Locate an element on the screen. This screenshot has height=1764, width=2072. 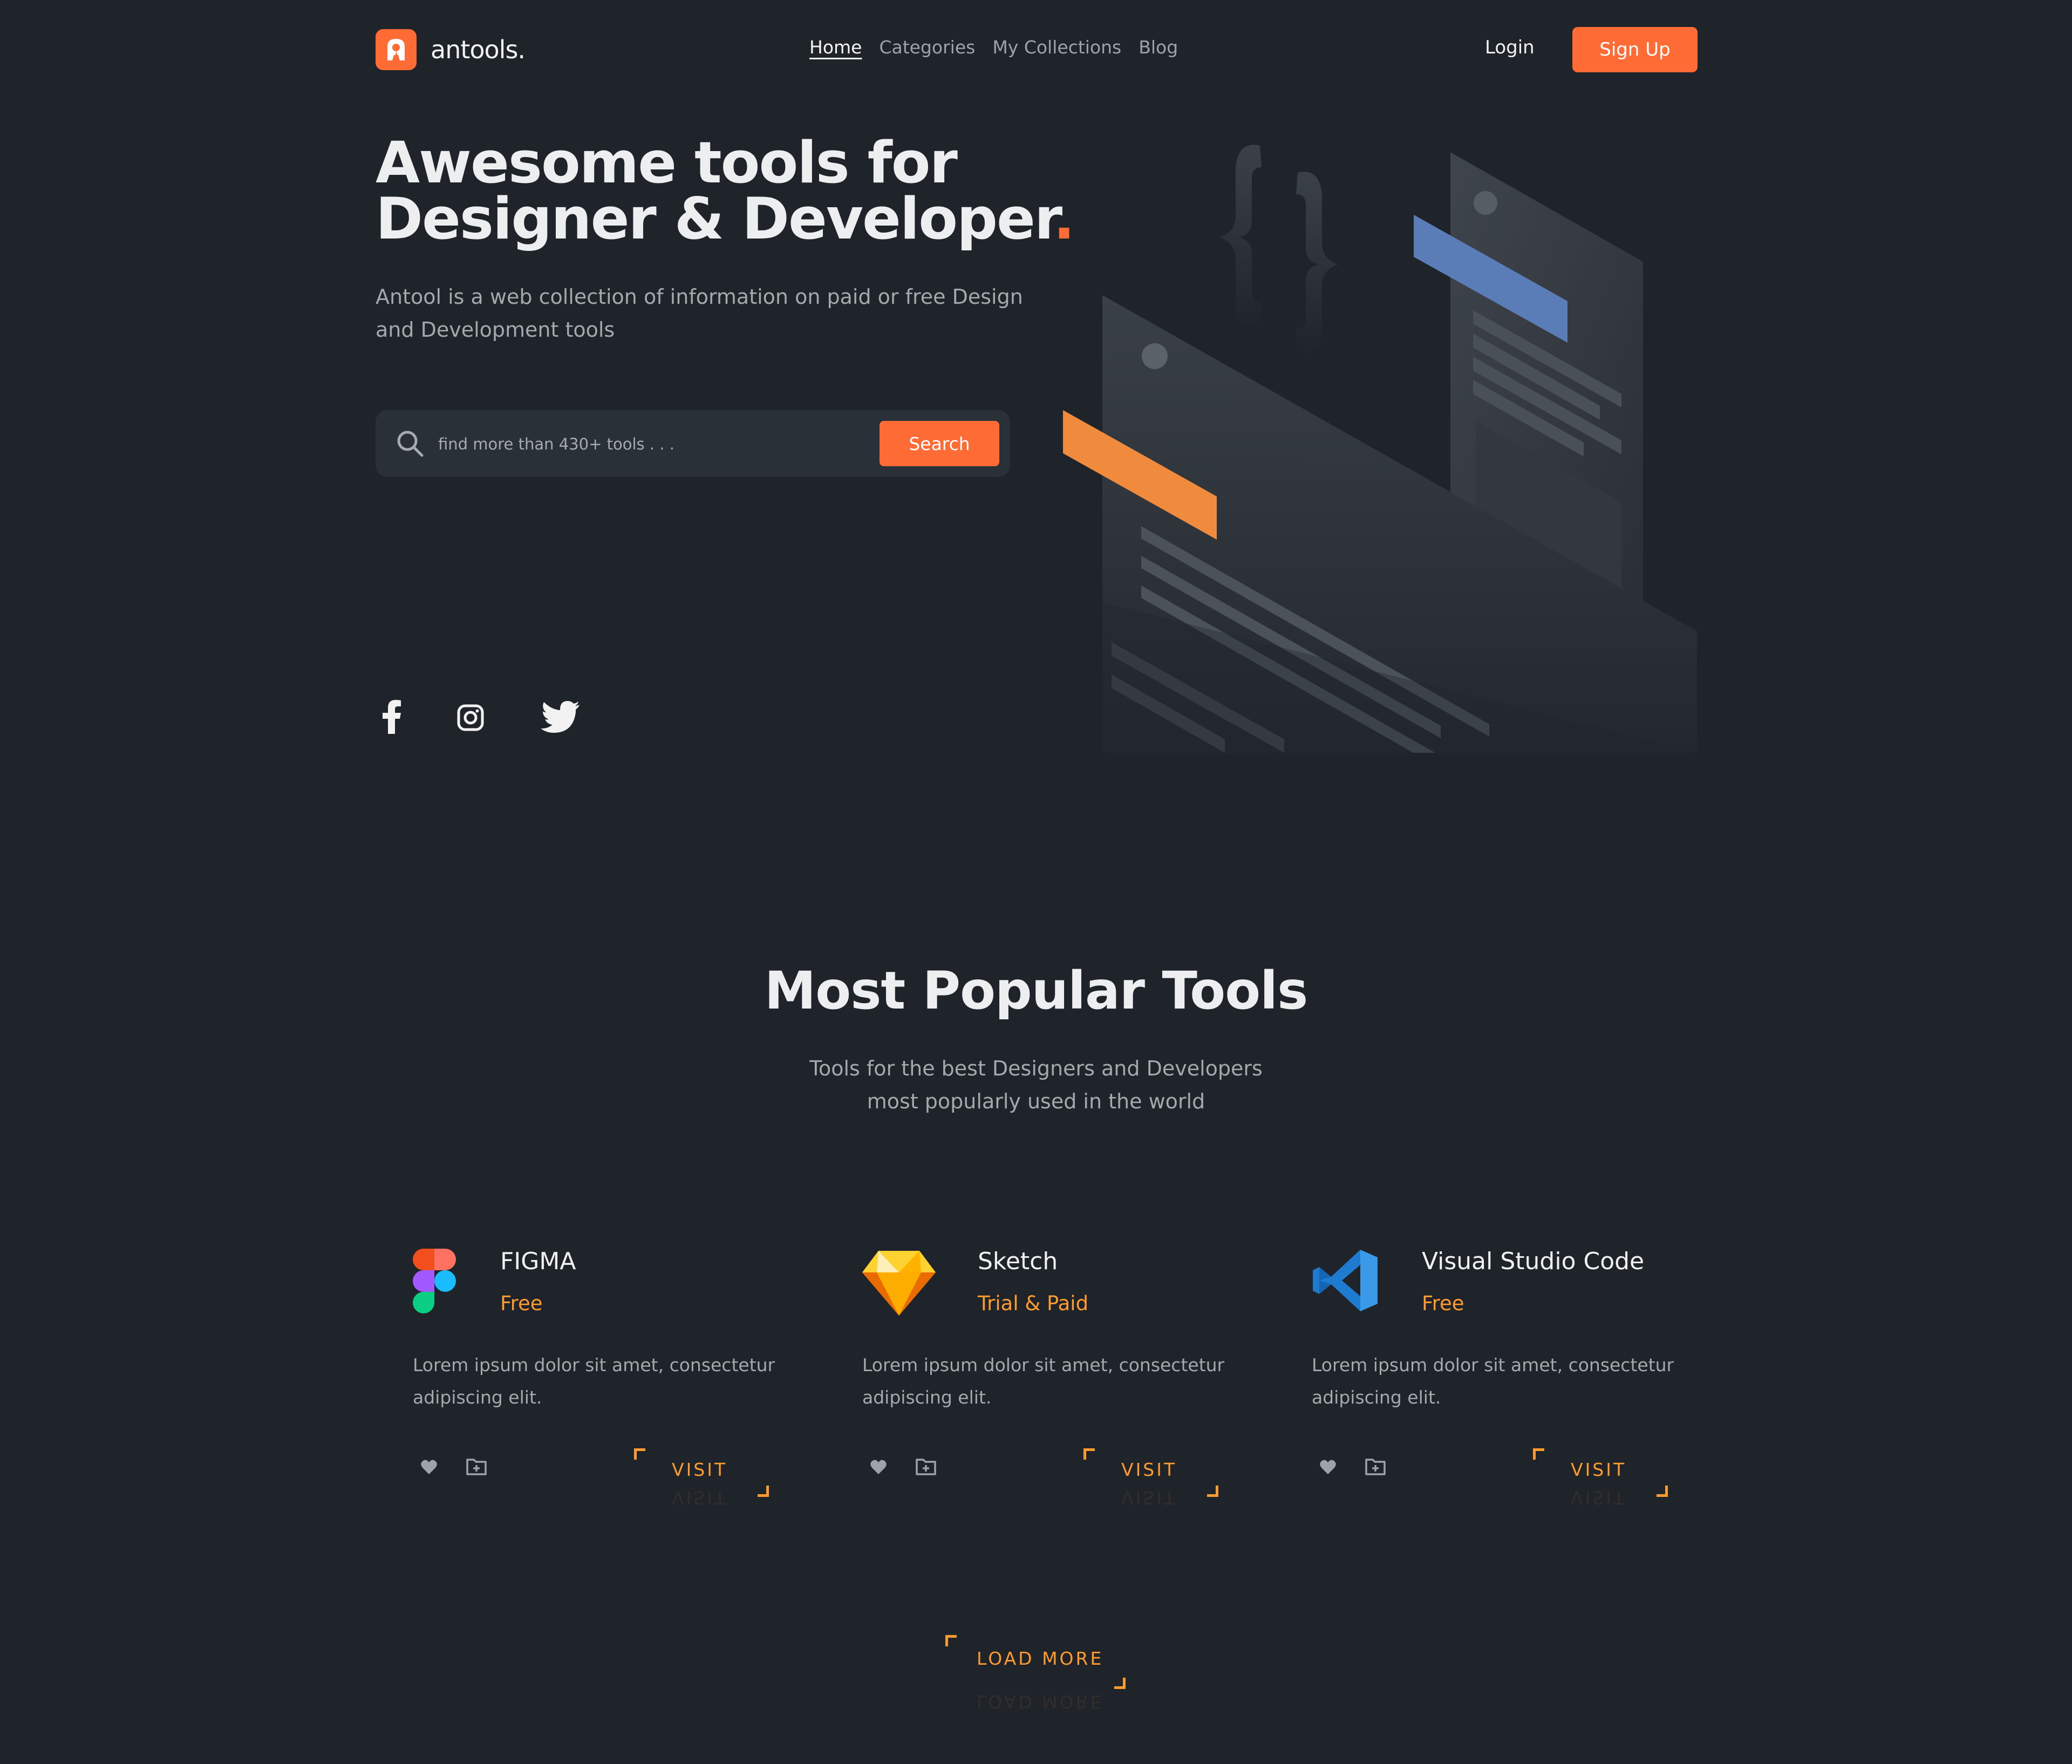
nav-blog: Blog is located at coordinates (1158, 47).